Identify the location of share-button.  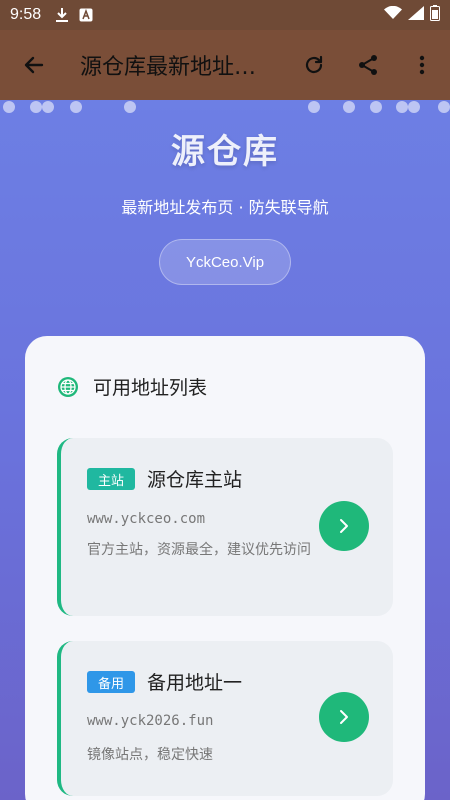
(368, 65).